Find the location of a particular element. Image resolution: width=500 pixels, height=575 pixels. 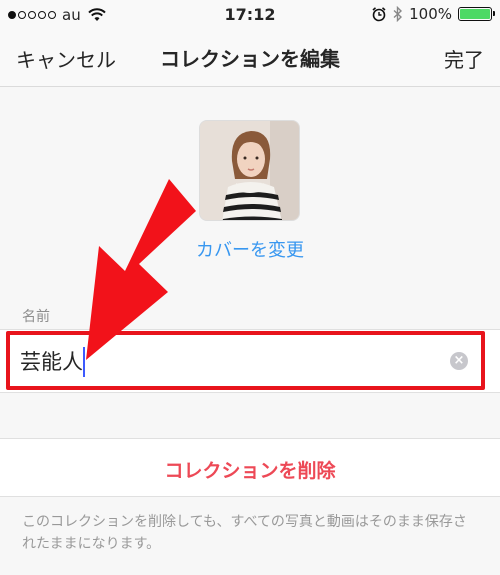

delete-collection-row: コレクションを削除 is located at coordinates (250, 467).